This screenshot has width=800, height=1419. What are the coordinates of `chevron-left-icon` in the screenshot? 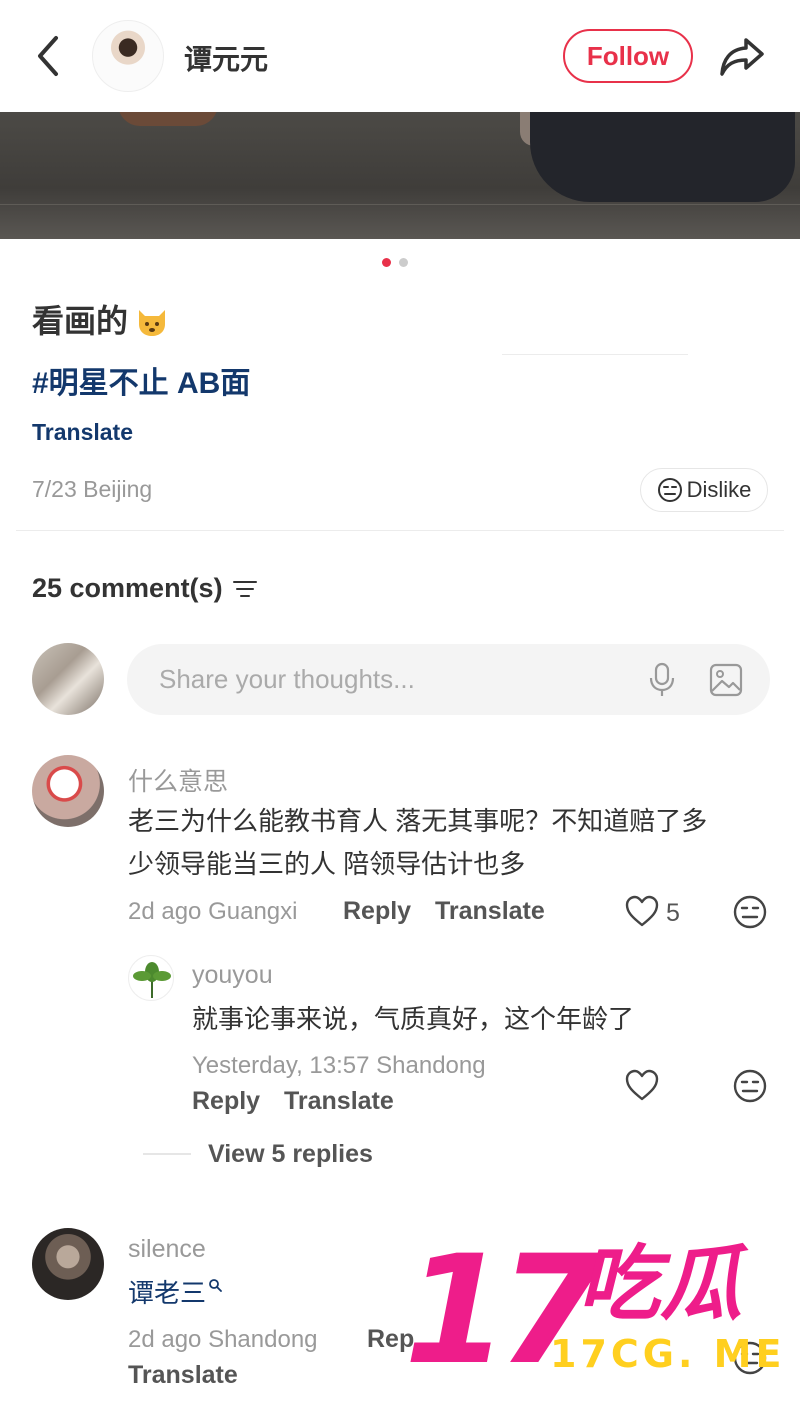 It's located at (48, 56).